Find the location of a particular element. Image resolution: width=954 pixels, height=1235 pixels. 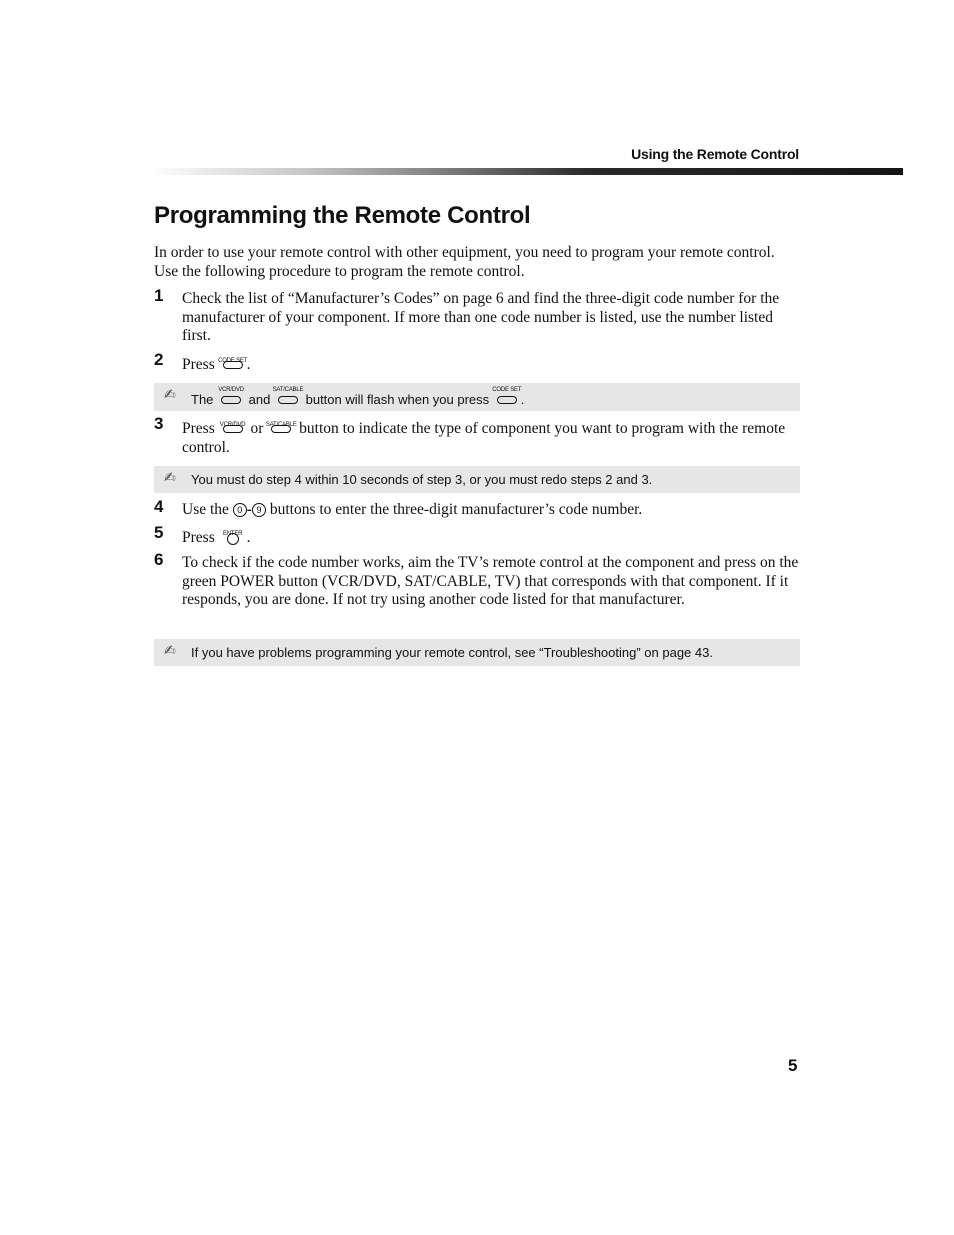

step-number: 1 is located at coordinates (159, 295).